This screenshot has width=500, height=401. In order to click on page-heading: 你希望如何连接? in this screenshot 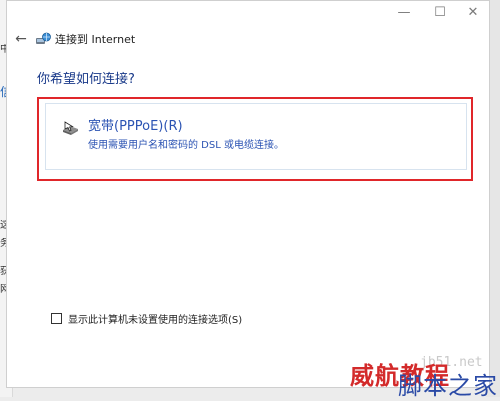, I will do `click(86, 79)`.